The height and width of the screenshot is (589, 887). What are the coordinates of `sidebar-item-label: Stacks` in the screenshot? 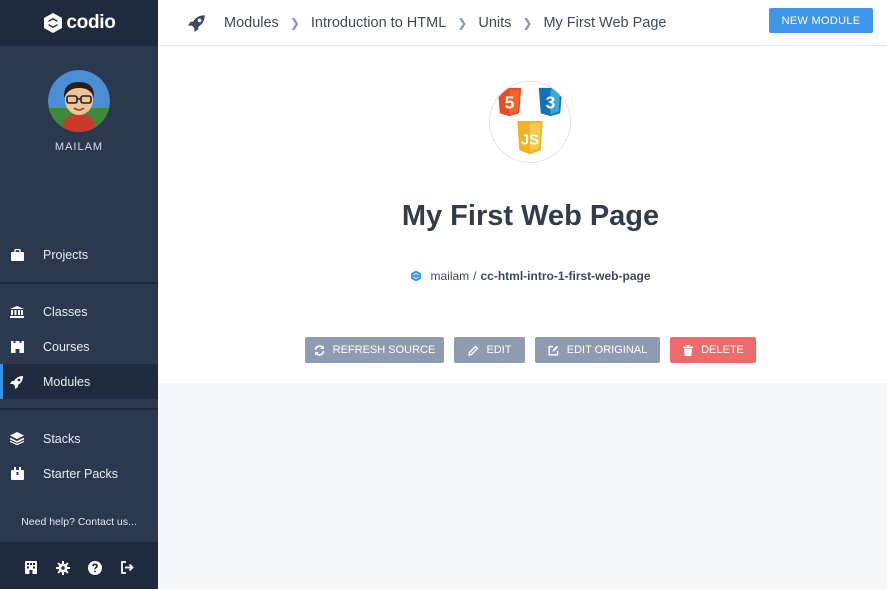 It's located at (62, 438).